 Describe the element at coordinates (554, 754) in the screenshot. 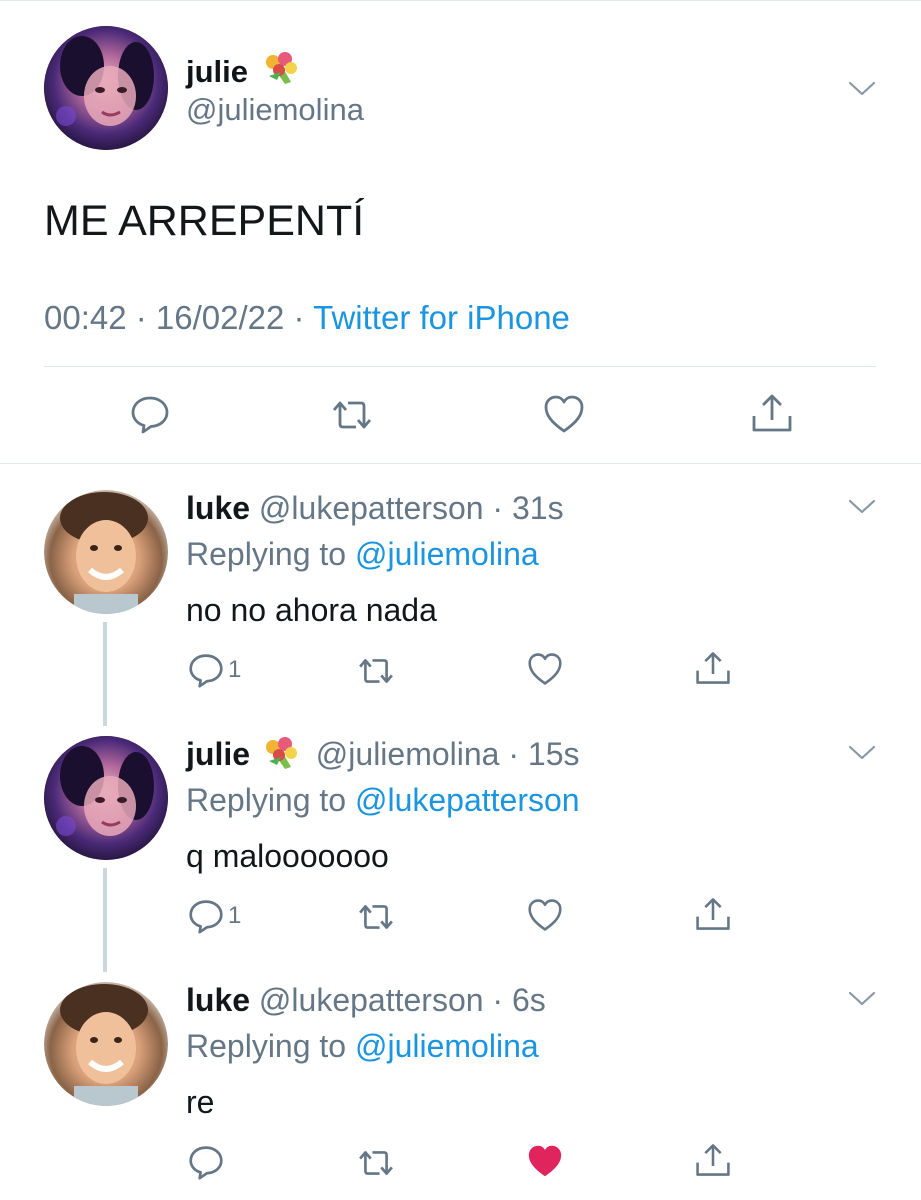

I see `timestamp: 15s` at that location.